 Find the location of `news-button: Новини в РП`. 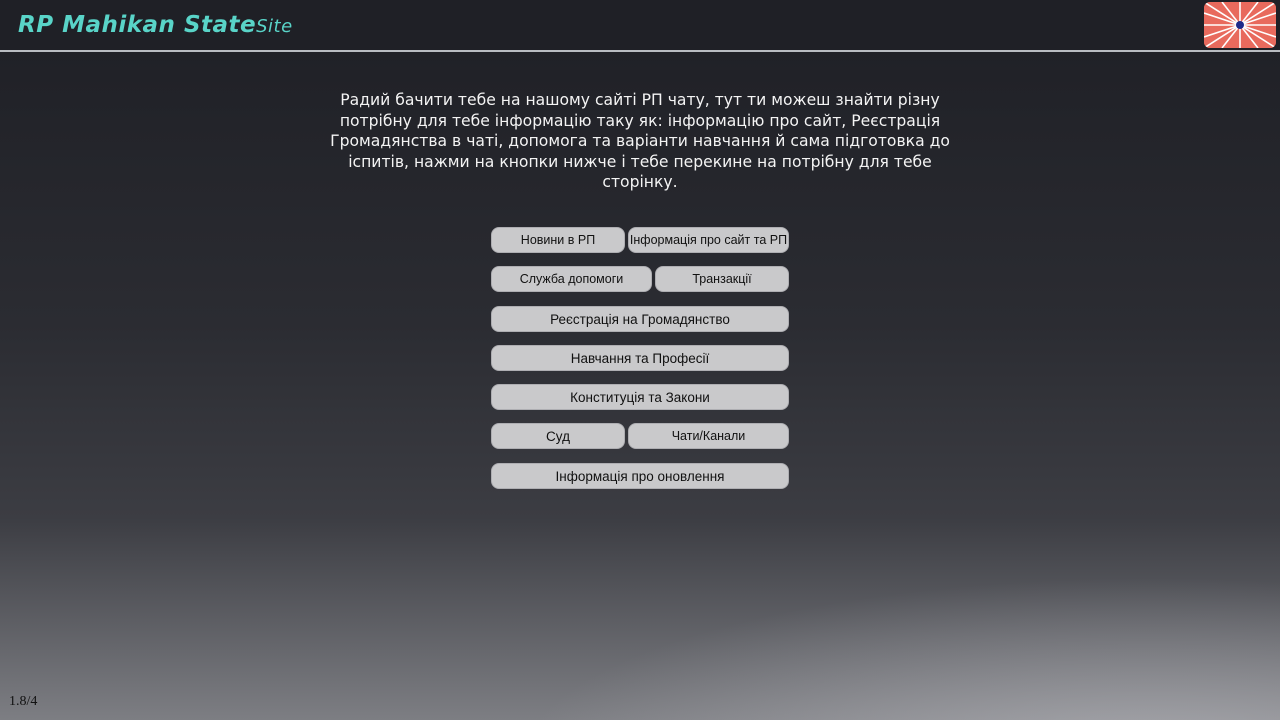

news-button: Новини в РП is located at coordinates (558, 240).